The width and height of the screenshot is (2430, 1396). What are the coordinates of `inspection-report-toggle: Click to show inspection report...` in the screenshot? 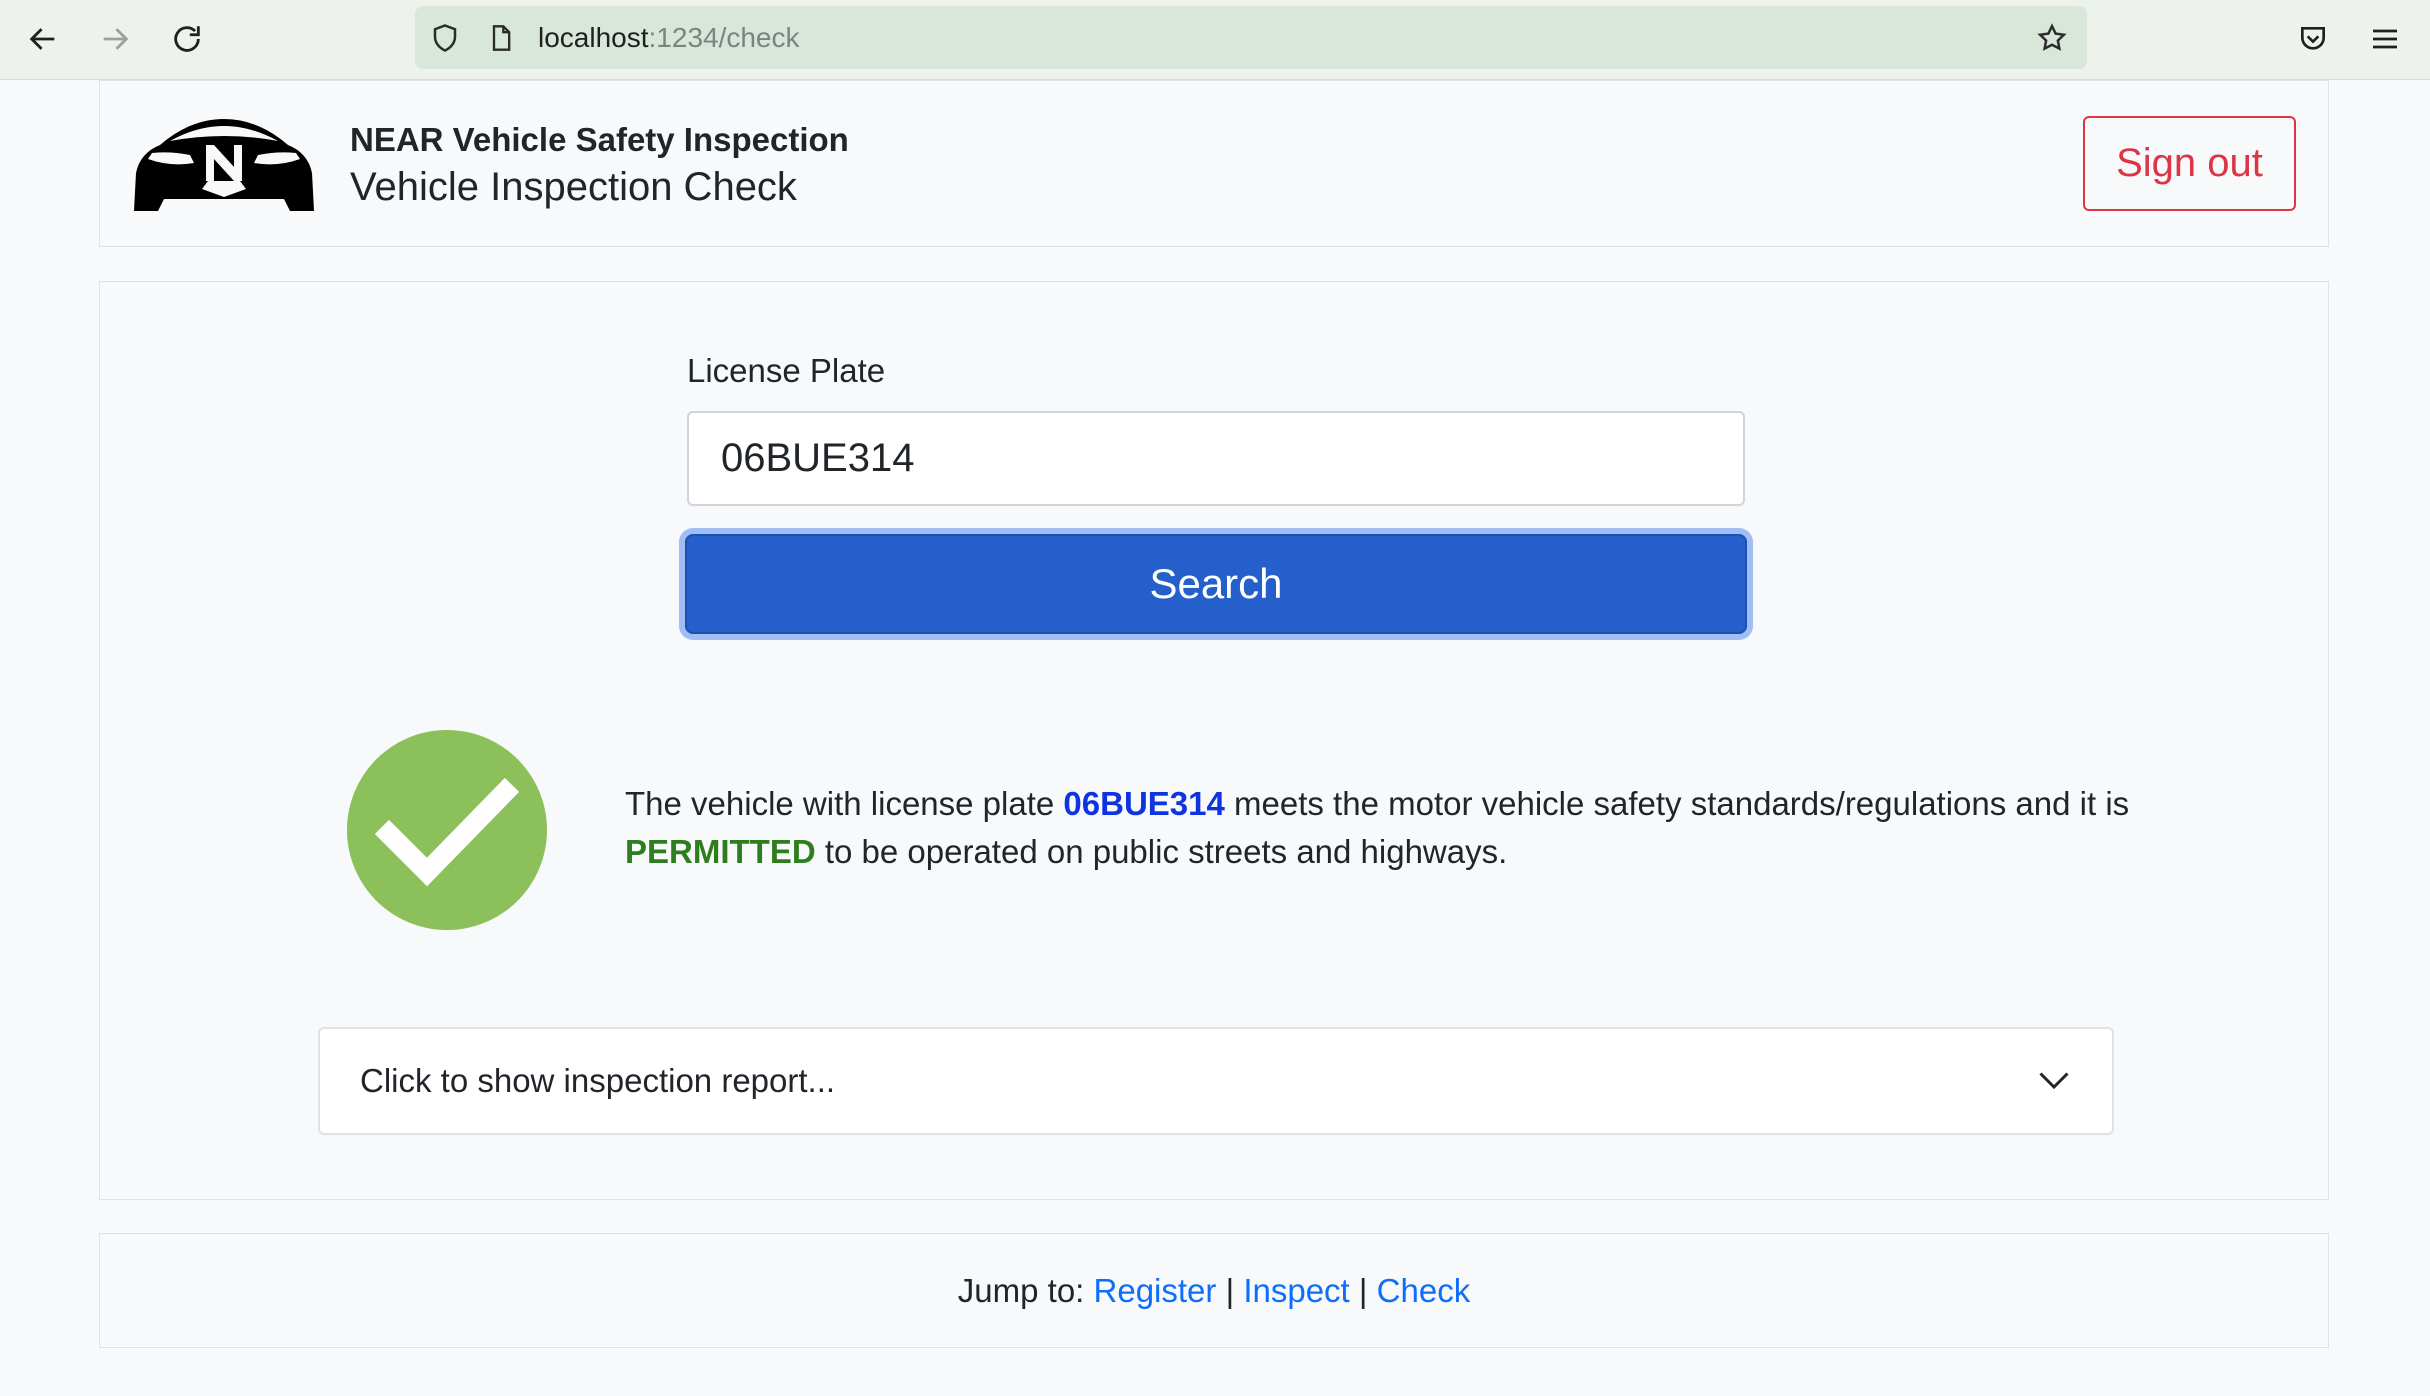 It's located at (1216, 1081).